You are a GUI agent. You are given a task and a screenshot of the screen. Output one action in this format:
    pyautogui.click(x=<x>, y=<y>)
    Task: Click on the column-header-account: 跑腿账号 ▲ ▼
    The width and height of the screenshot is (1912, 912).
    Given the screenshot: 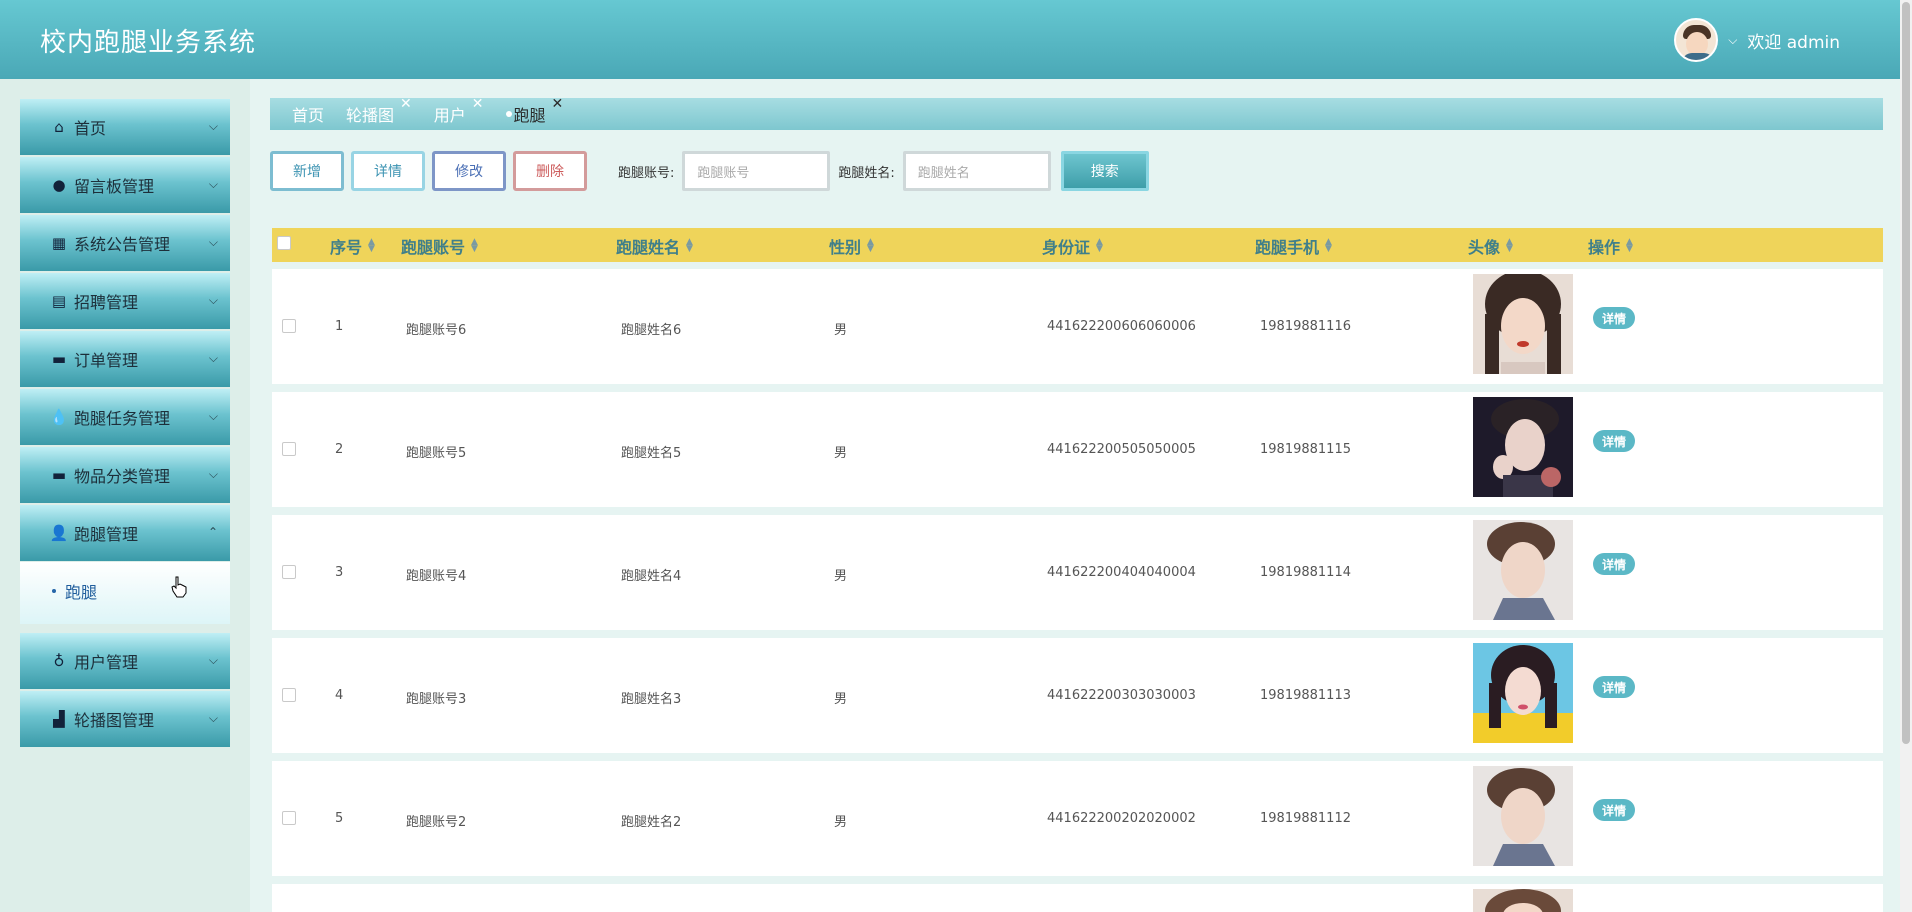 What is the action you would take?
    pyautogui.click(x=439, y=246)
    